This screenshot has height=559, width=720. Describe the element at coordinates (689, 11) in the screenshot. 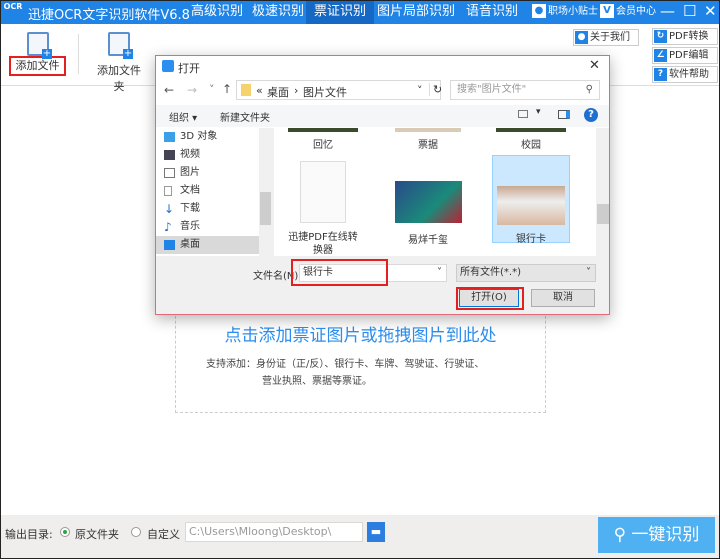

I see `maximize-button: ☐` at that location.